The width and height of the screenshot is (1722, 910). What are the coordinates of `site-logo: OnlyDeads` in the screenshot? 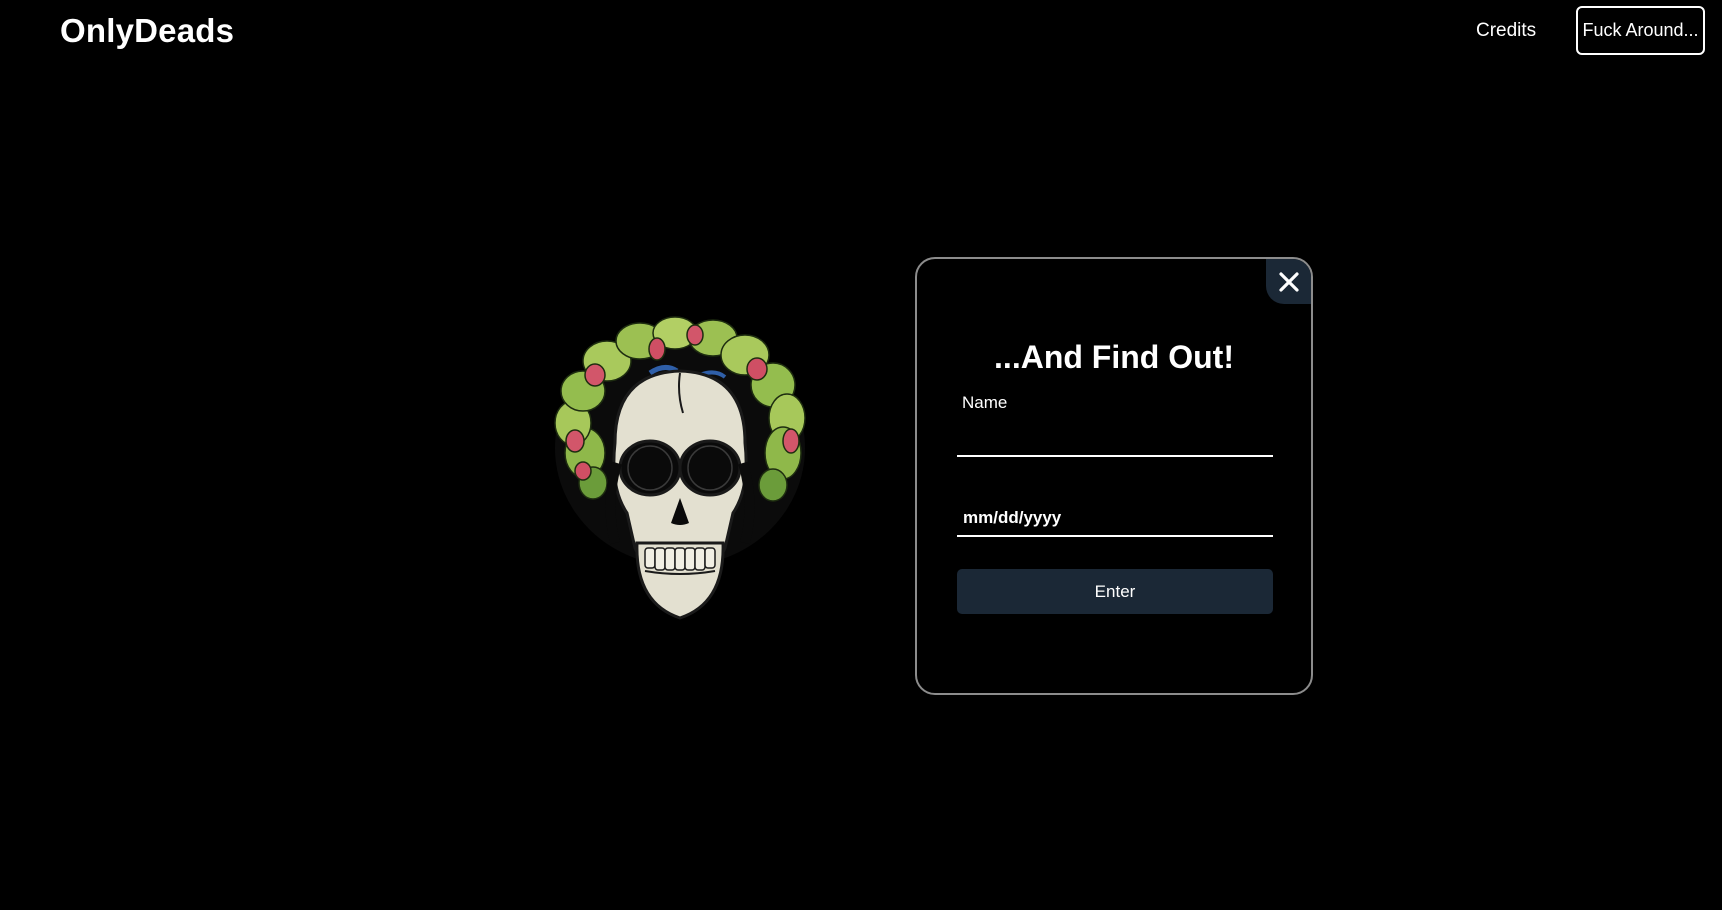 It's located at (147, 31).